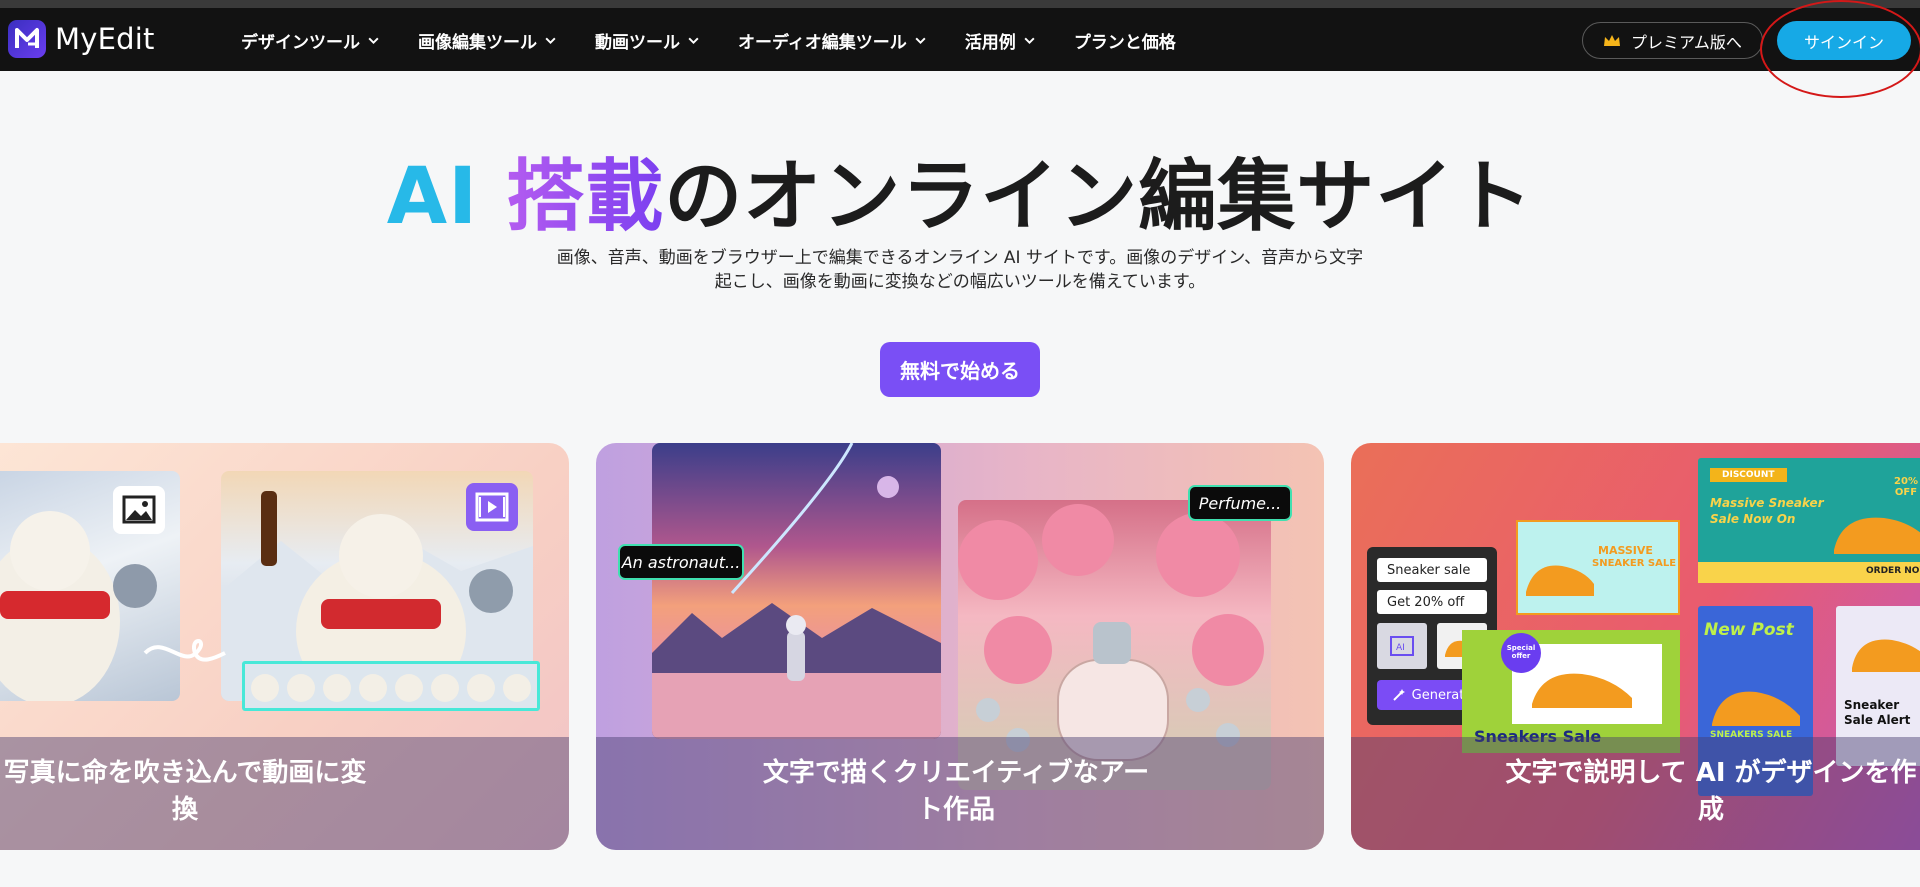 This screenshot has height=887, width=1920. I want to click on nav-design-tools: デザインツール, so click(310, 40).